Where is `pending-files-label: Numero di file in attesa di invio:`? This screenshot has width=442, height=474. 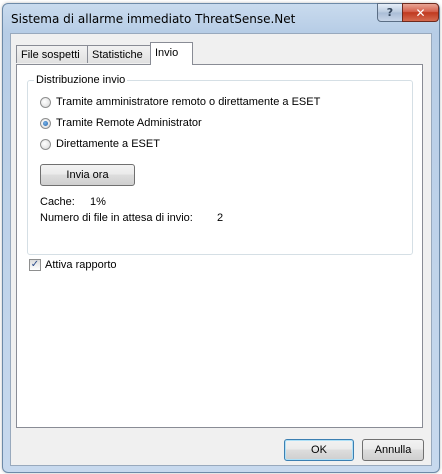 pending-files-label: Numero di file in attesa di invio: is located at coordinates (116, 218).